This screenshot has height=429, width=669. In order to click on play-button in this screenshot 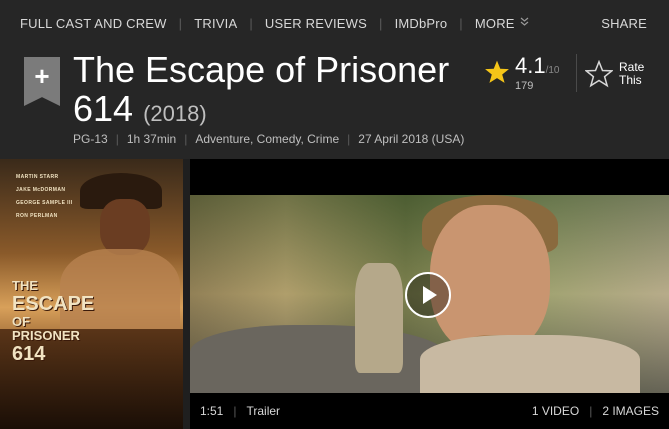, I will do `click(428, 295)`.